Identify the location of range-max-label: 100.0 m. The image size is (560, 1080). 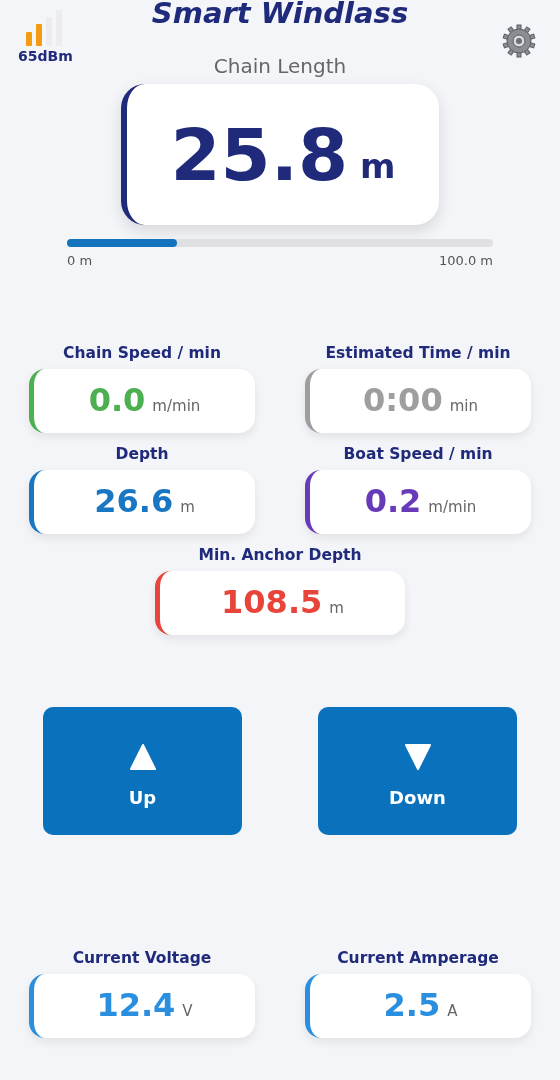
(466, 260).